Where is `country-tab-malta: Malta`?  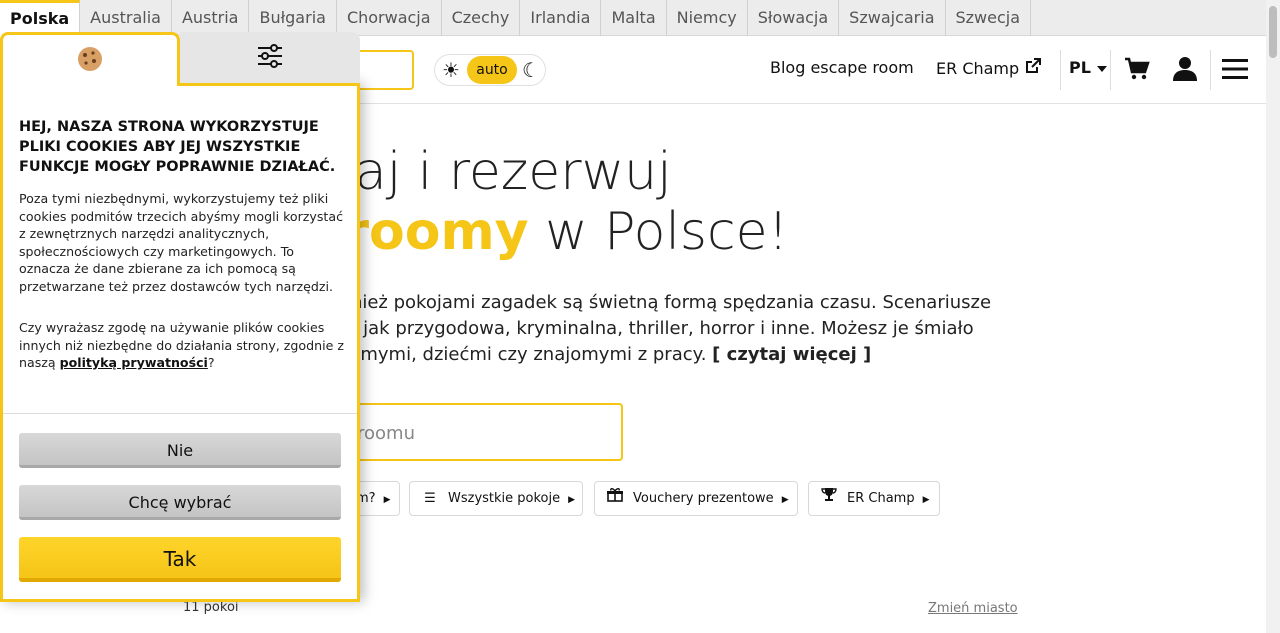
country-tab-malta: Malta is located at coordinates (634, 18).